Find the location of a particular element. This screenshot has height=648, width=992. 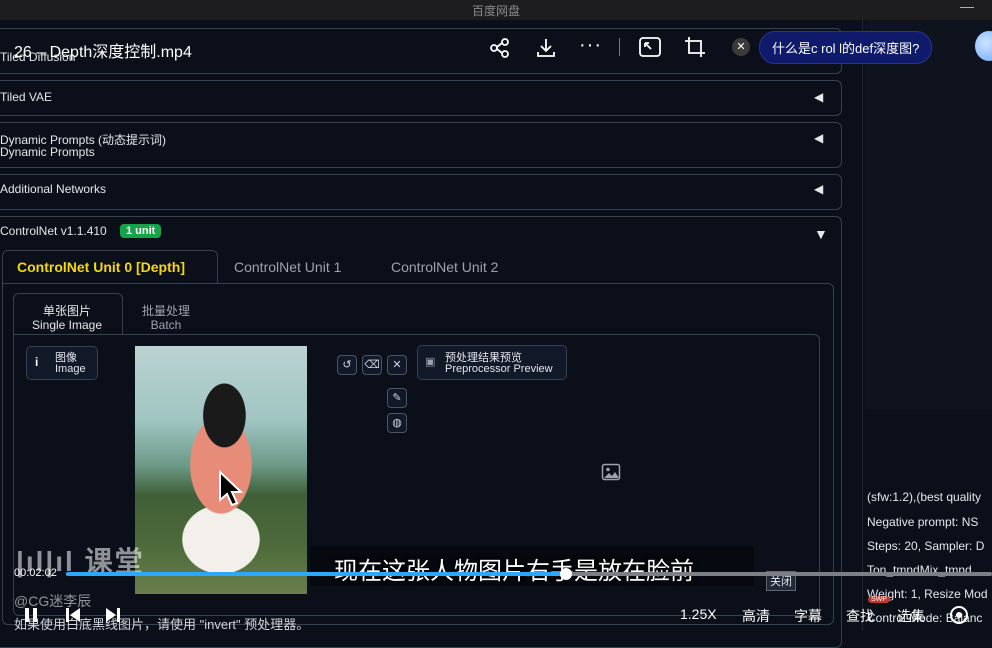

subtab-label-en: Batch is located at coordinates (166, 325).